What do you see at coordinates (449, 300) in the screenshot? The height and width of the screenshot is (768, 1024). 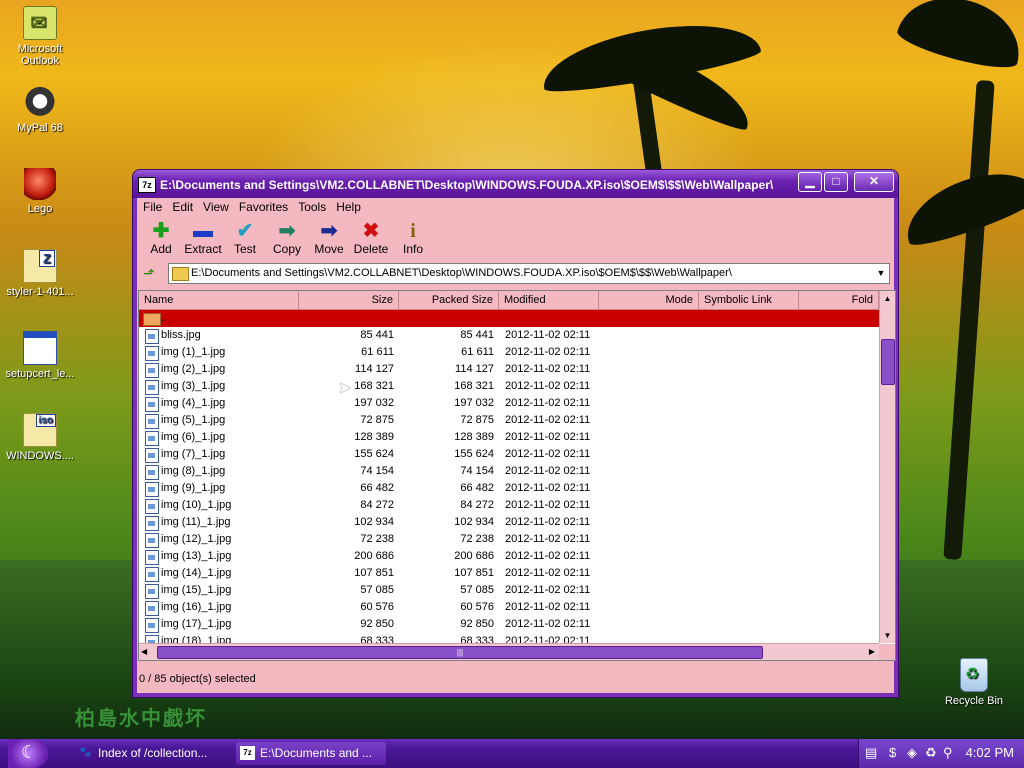 I see `column-header-packed-size: Packed Size` at bounding box center [449, 300].